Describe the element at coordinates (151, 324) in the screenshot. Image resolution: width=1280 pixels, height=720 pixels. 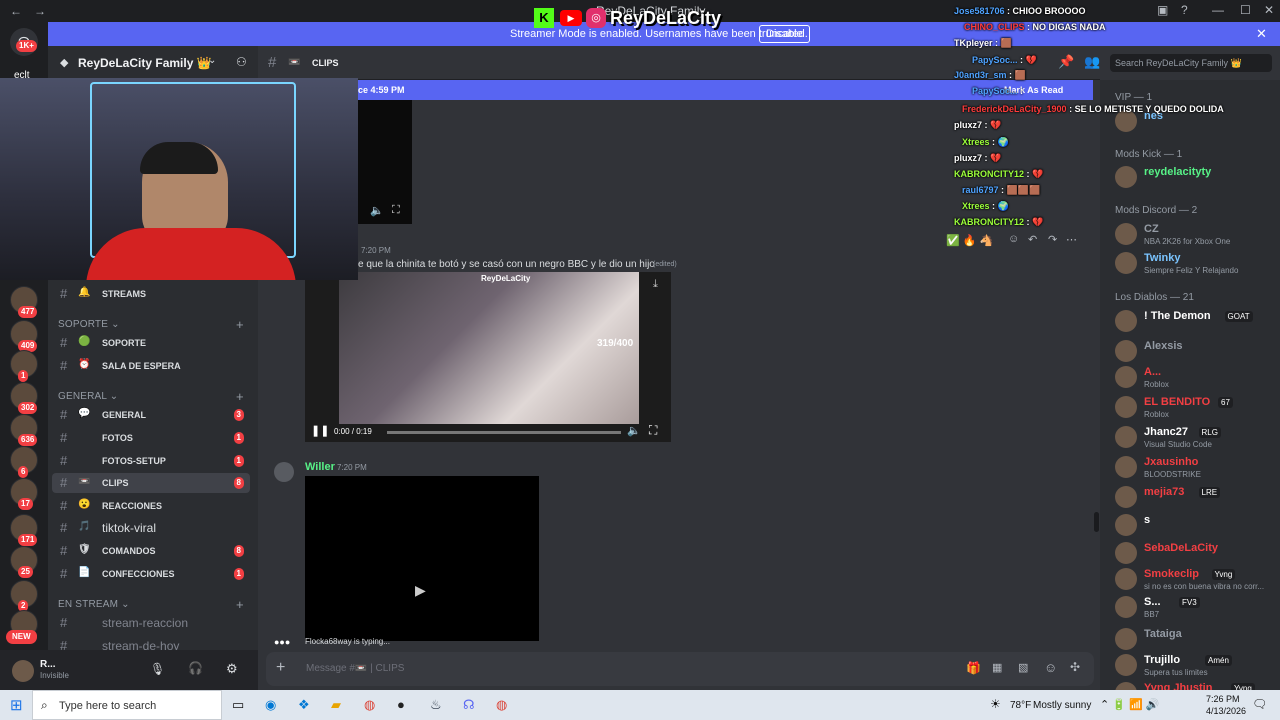
I see `category-soporte: SOPORTE ⌄ +` at that location.